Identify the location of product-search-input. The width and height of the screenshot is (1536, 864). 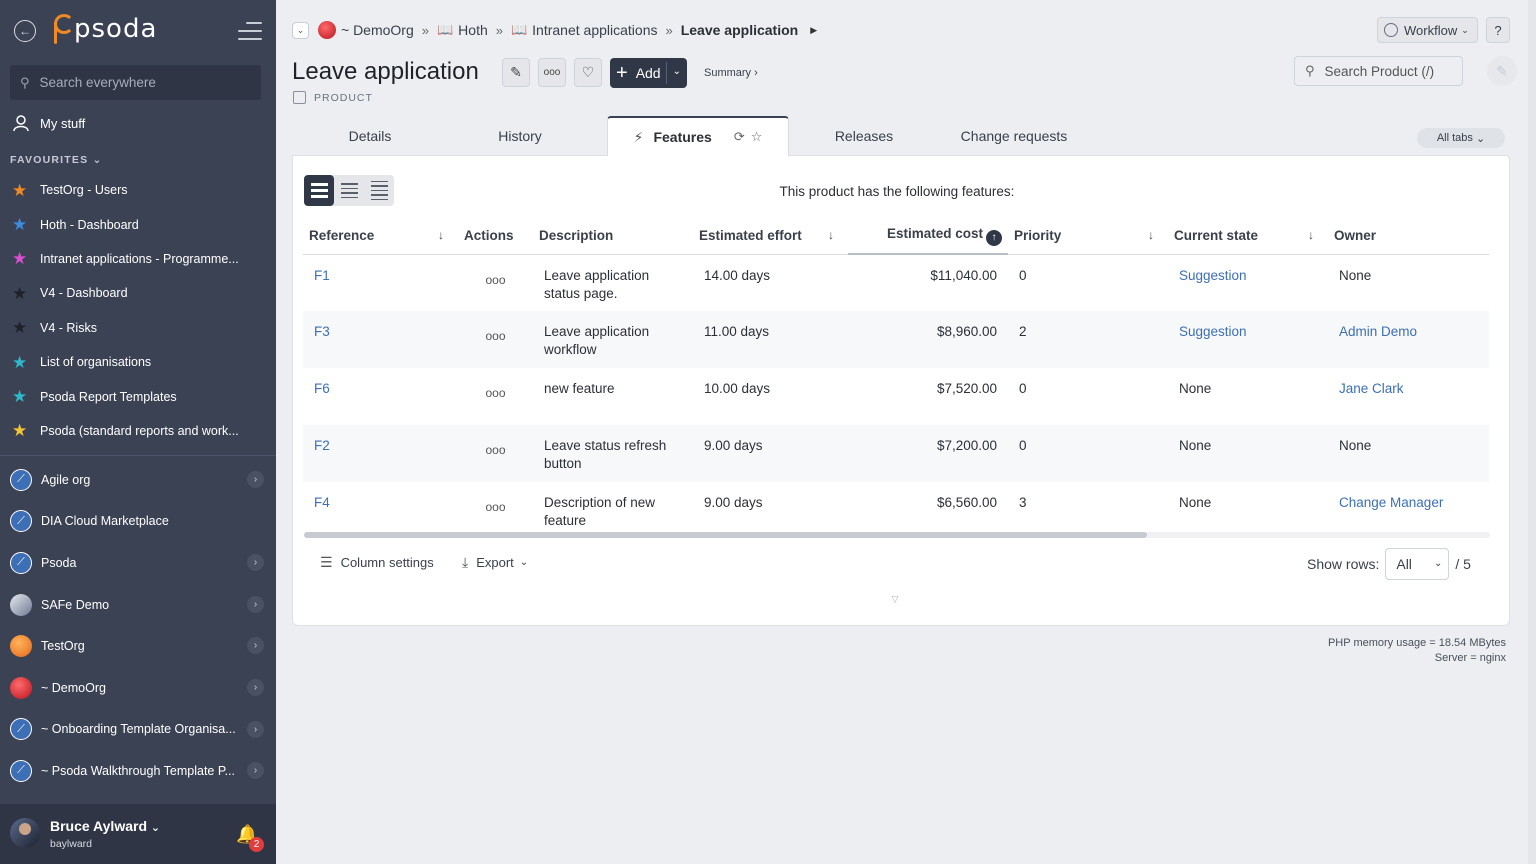
(1389, 71).